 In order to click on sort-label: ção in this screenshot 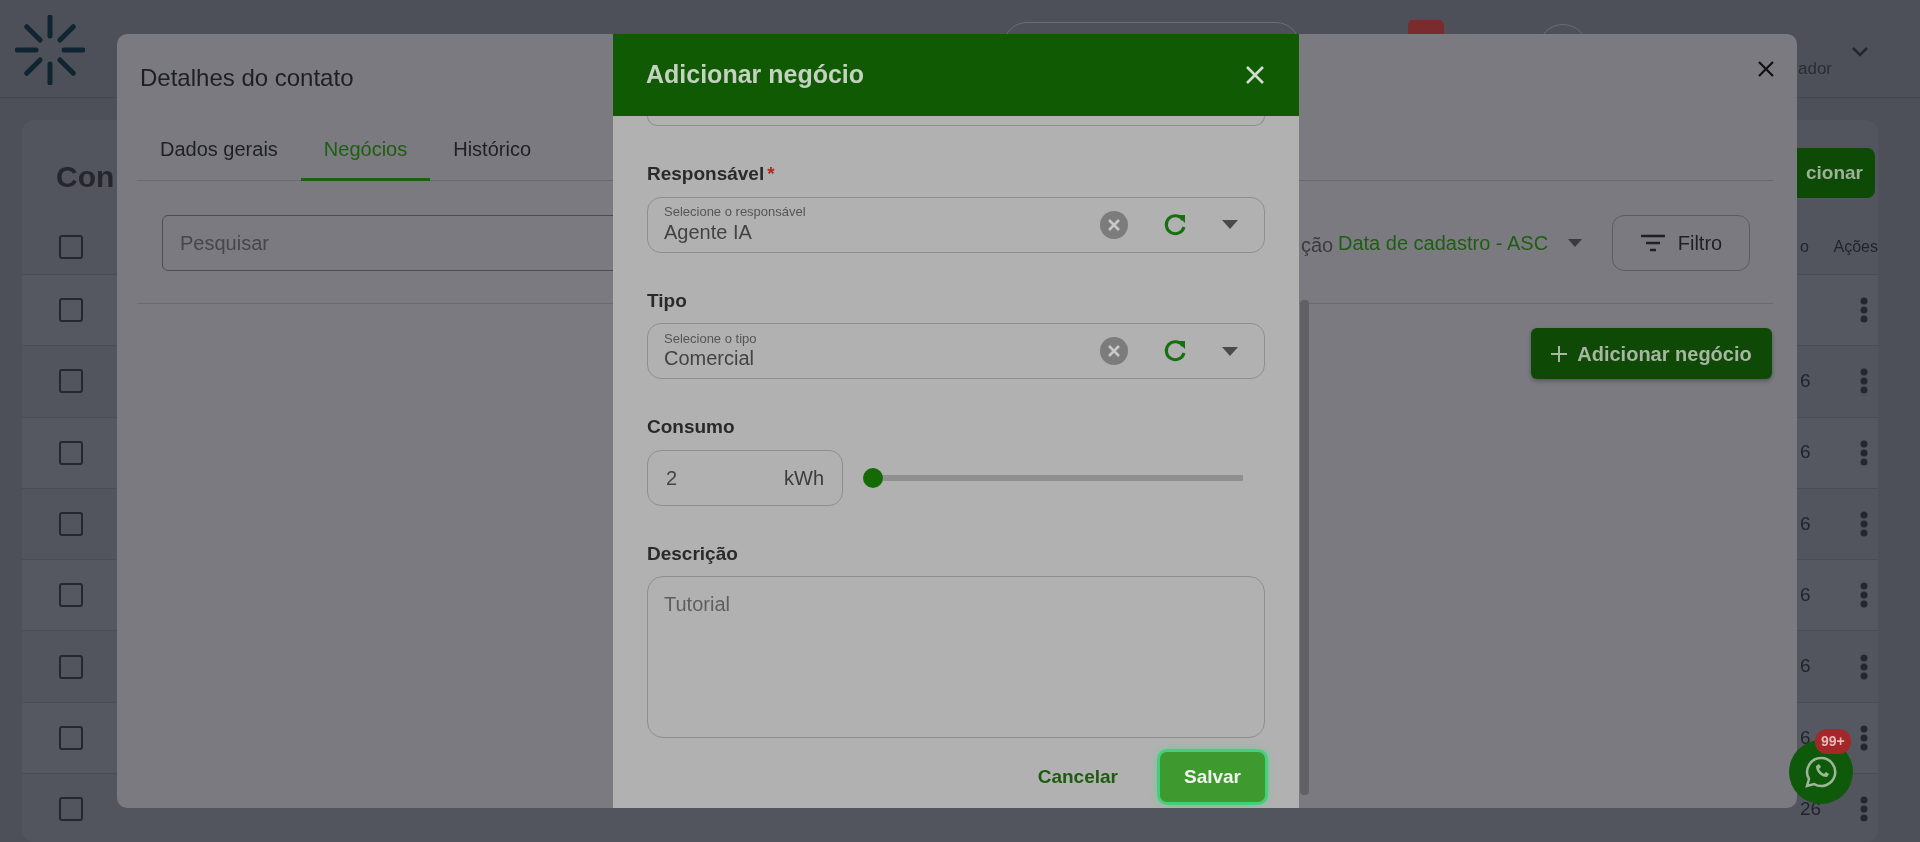, I will do `click(1317, 245)`.